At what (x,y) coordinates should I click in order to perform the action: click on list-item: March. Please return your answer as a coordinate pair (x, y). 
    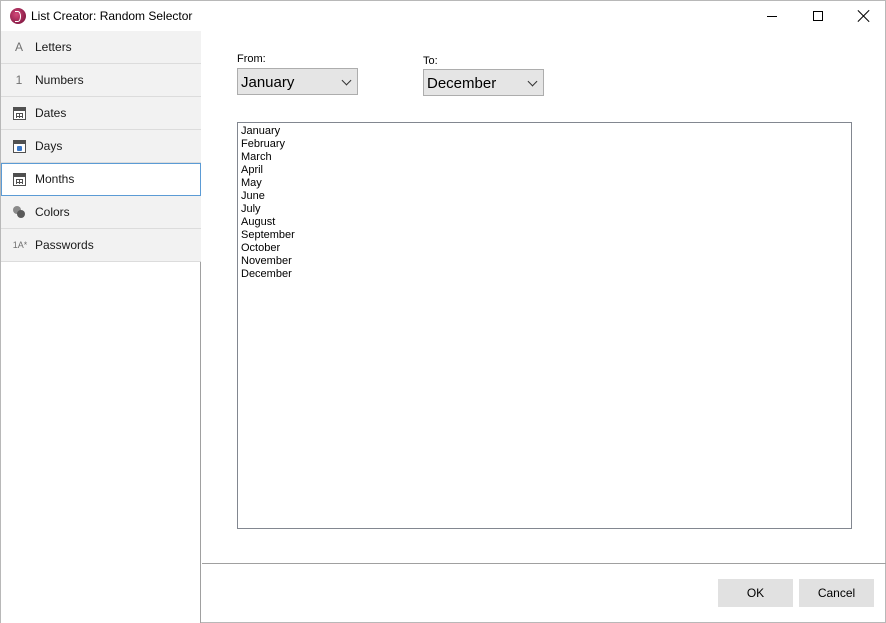
    Looking at the image, I should click on (256, 157).